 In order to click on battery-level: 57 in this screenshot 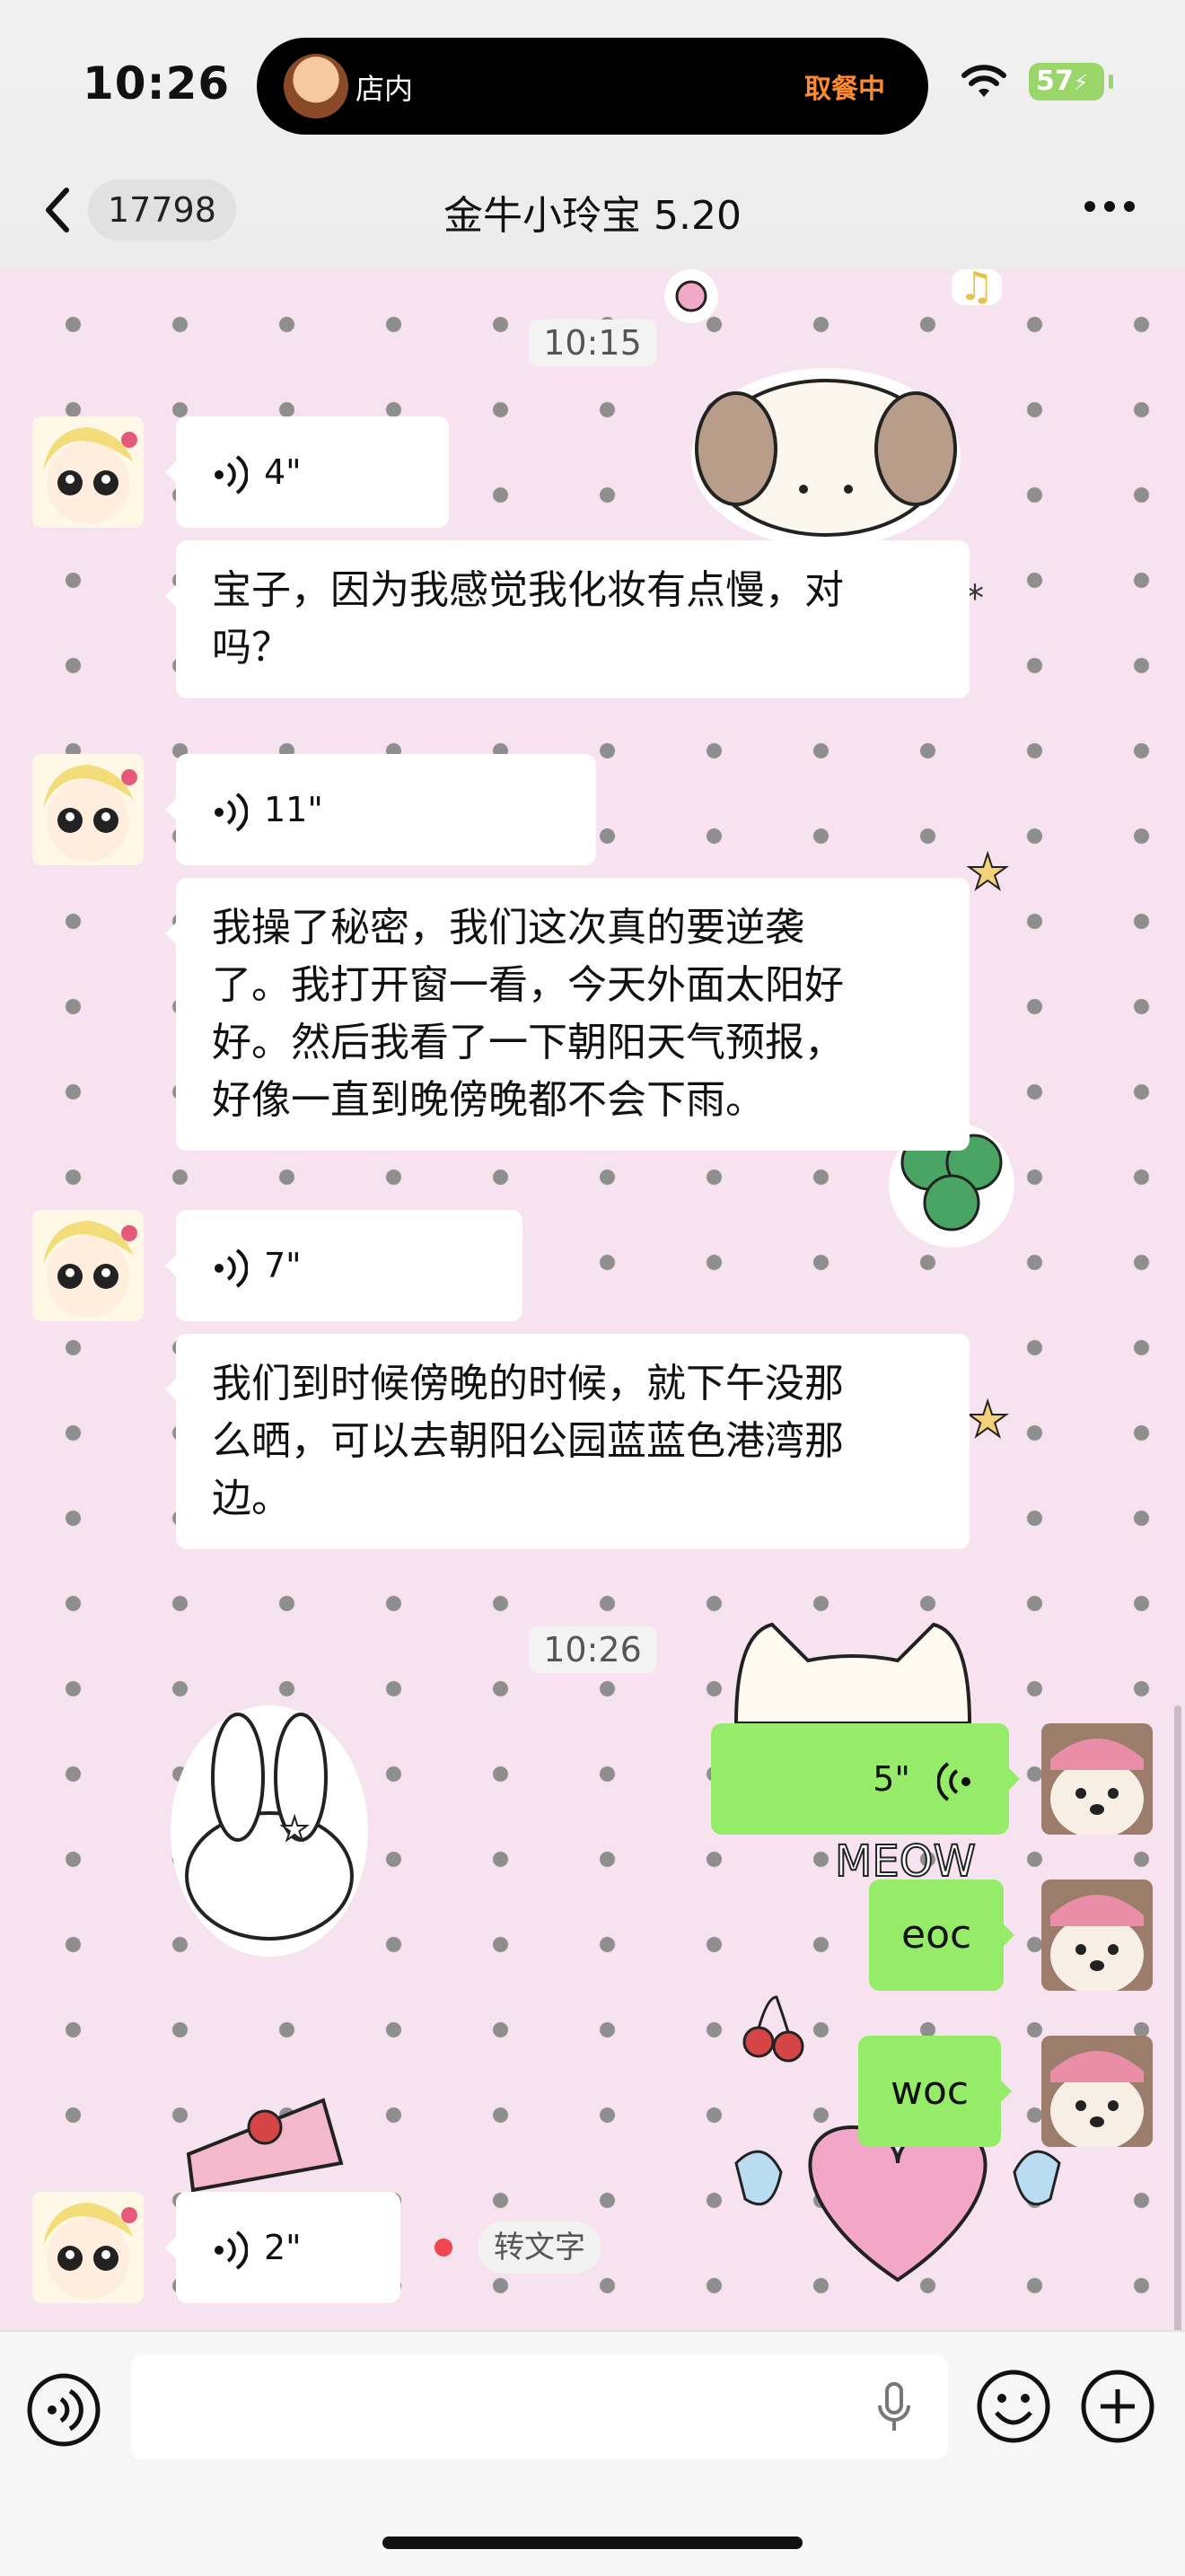, I will do `click(1055, 81)`.